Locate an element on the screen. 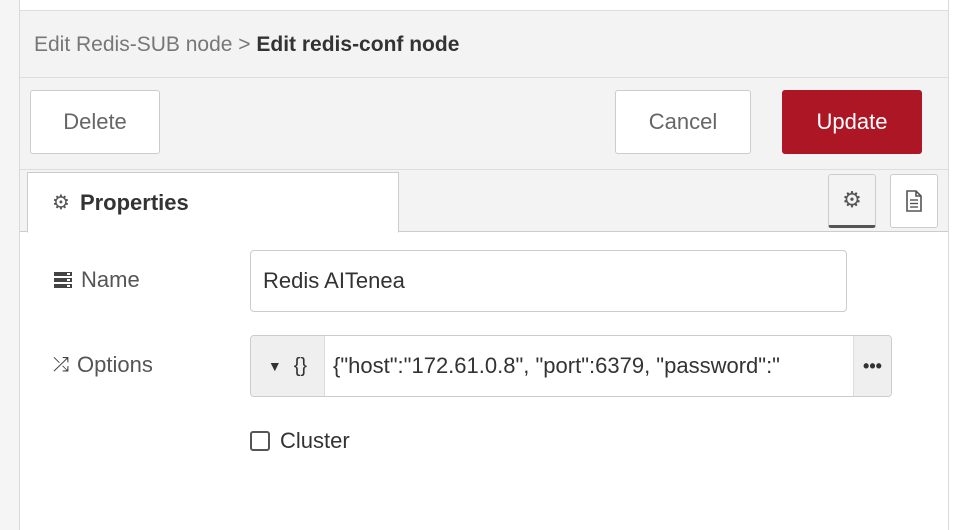 This screenshot has width=960, height=530. cluster-row: Cluster is located at coordinates (484, 442).